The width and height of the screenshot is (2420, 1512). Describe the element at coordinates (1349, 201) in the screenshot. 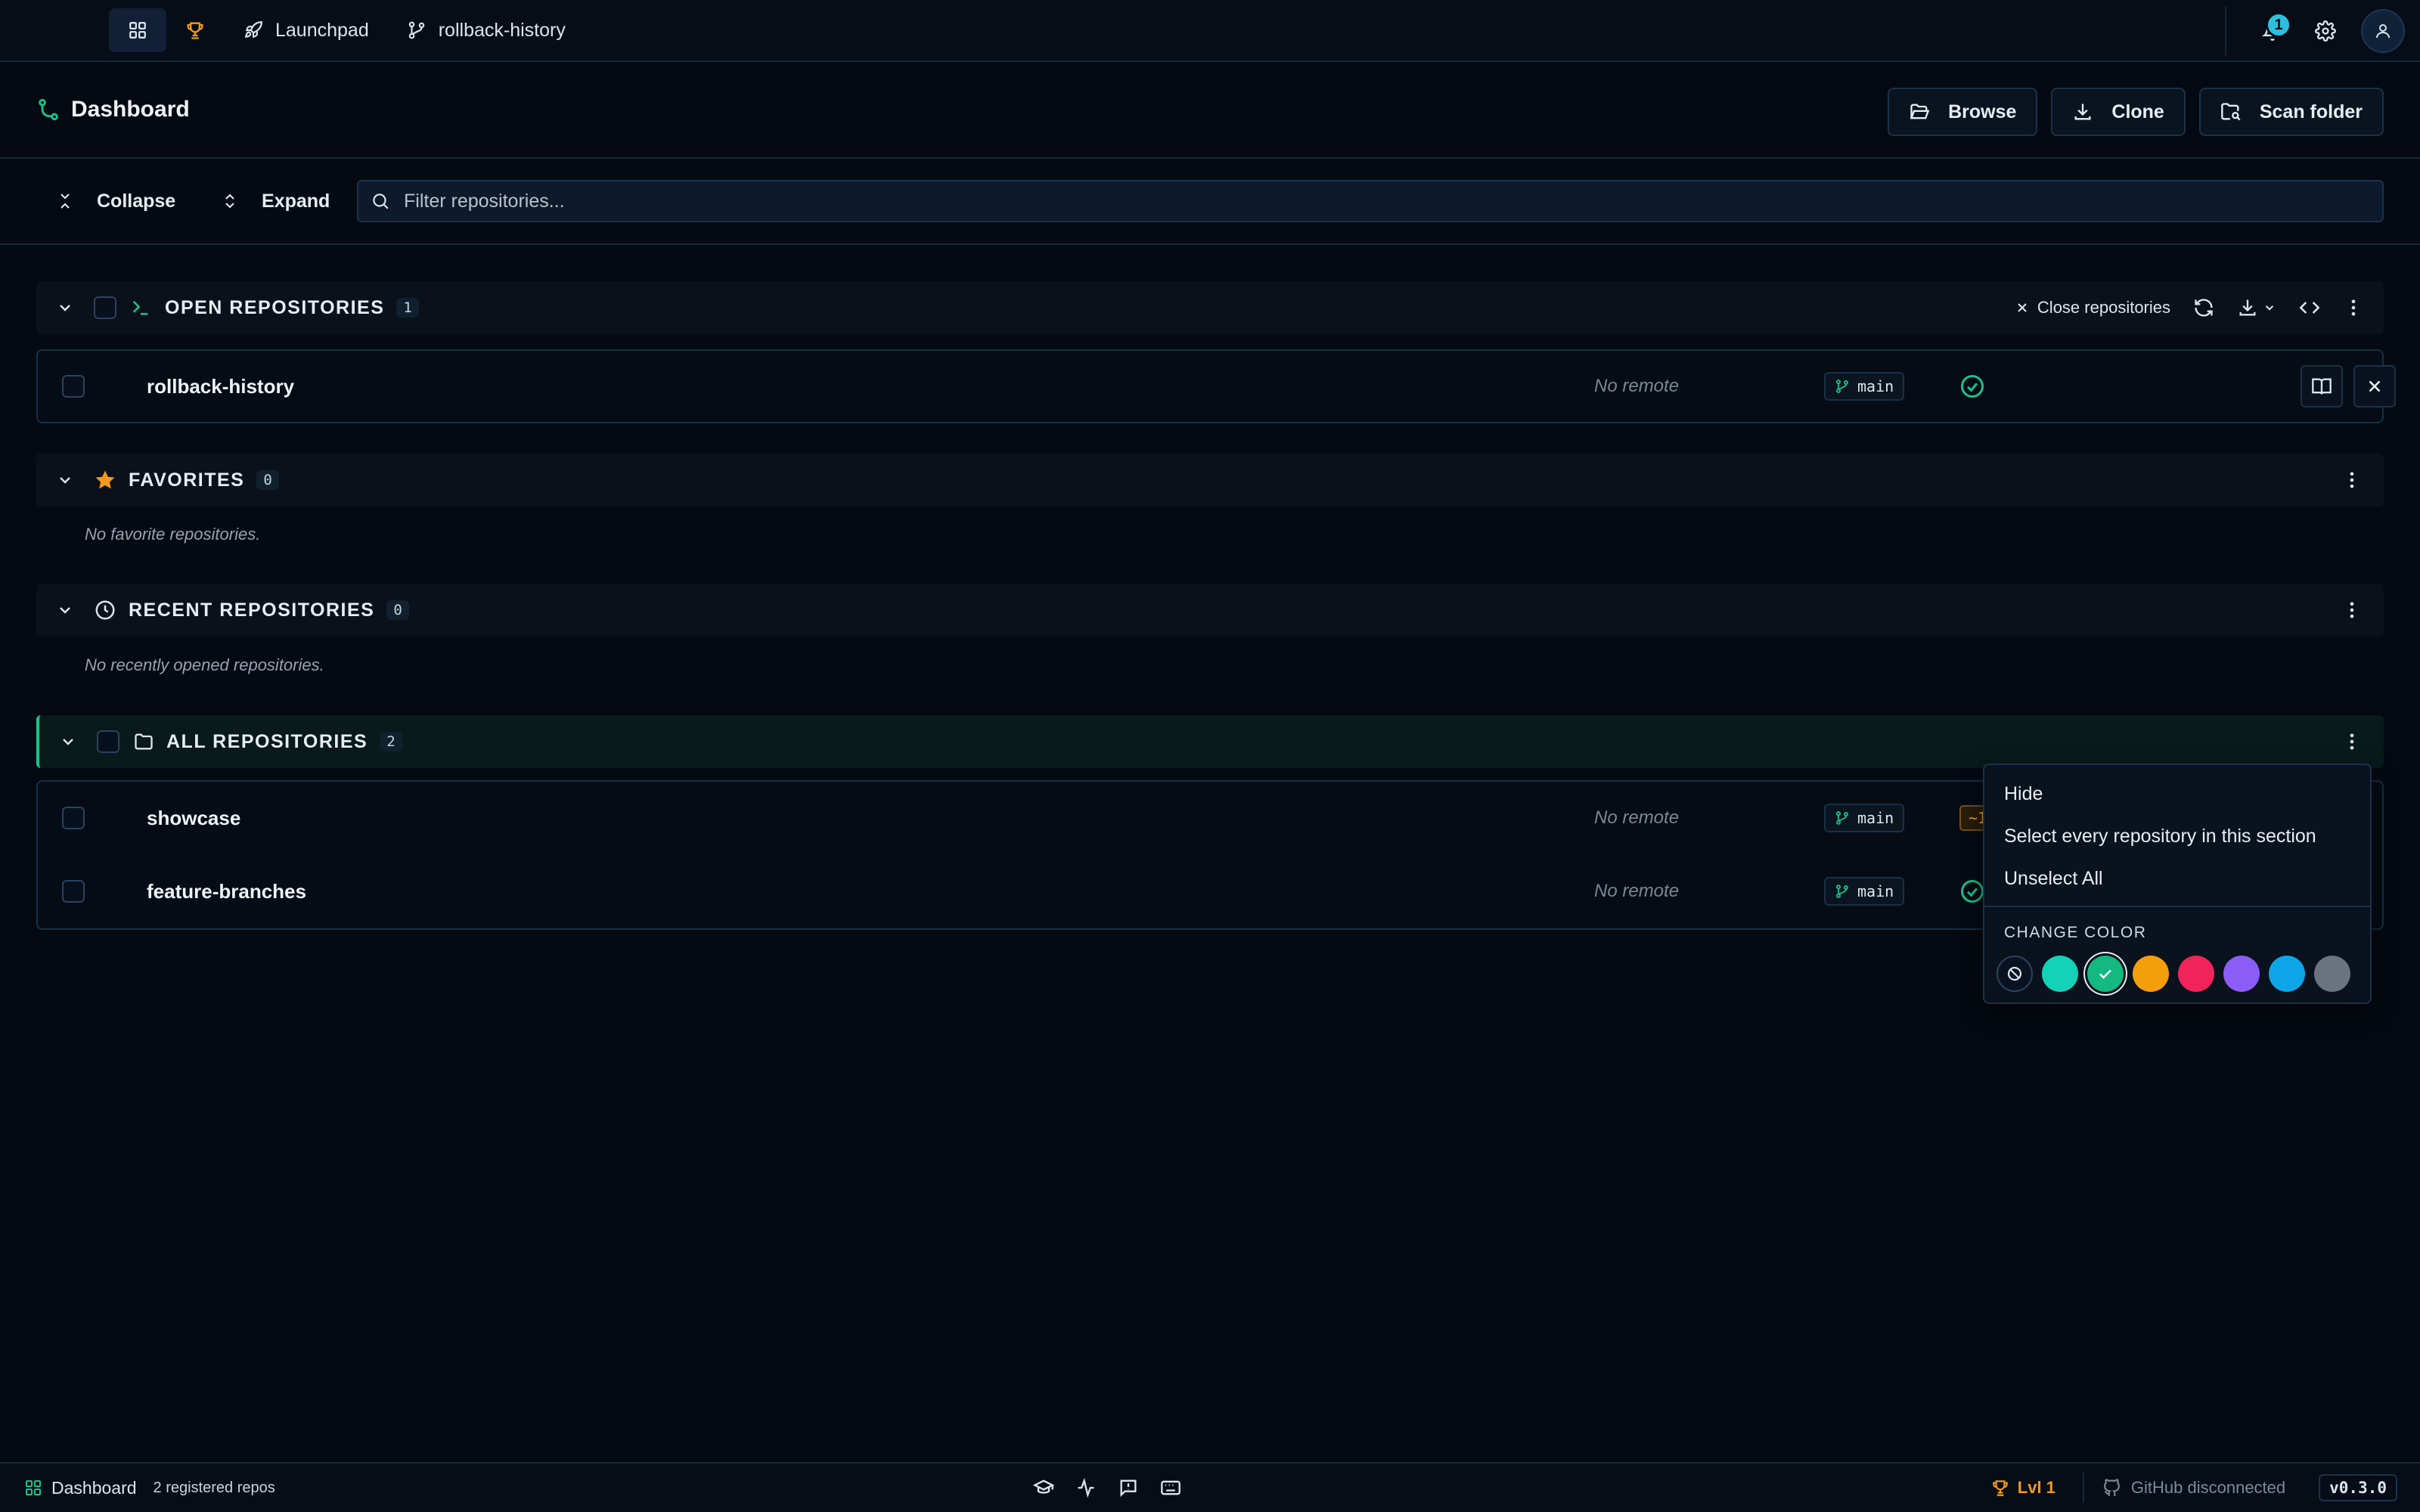

I see `filter-input` at that location.